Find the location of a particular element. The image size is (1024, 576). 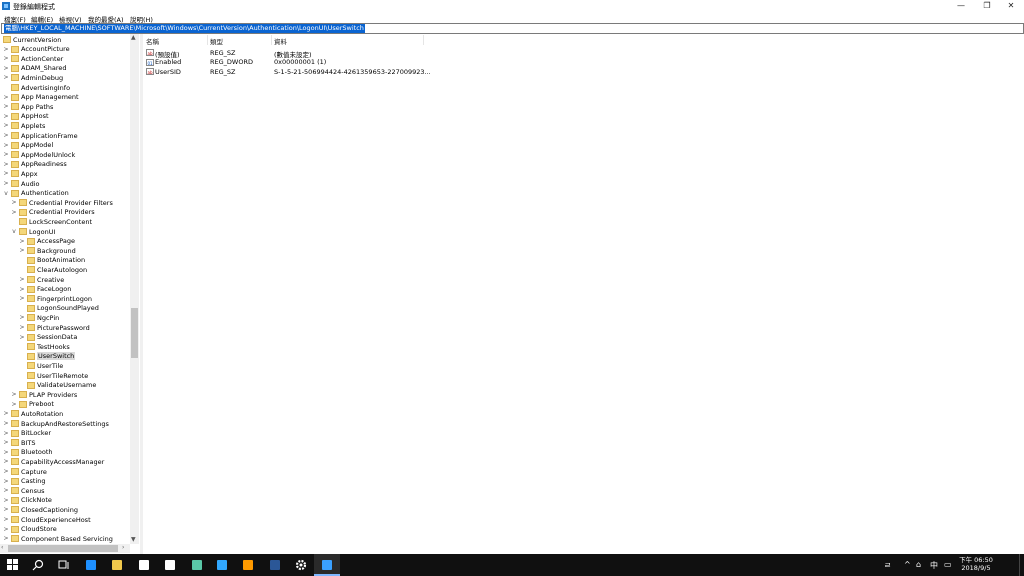

network-icon: ⌂ is located at coordinates (918, 564).